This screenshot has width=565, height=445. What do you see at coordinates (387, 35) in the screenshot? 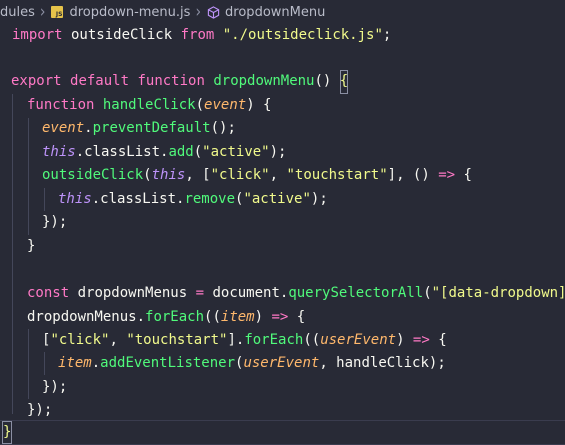
I see `punctuation: ;` at bounding box center [387, 35].